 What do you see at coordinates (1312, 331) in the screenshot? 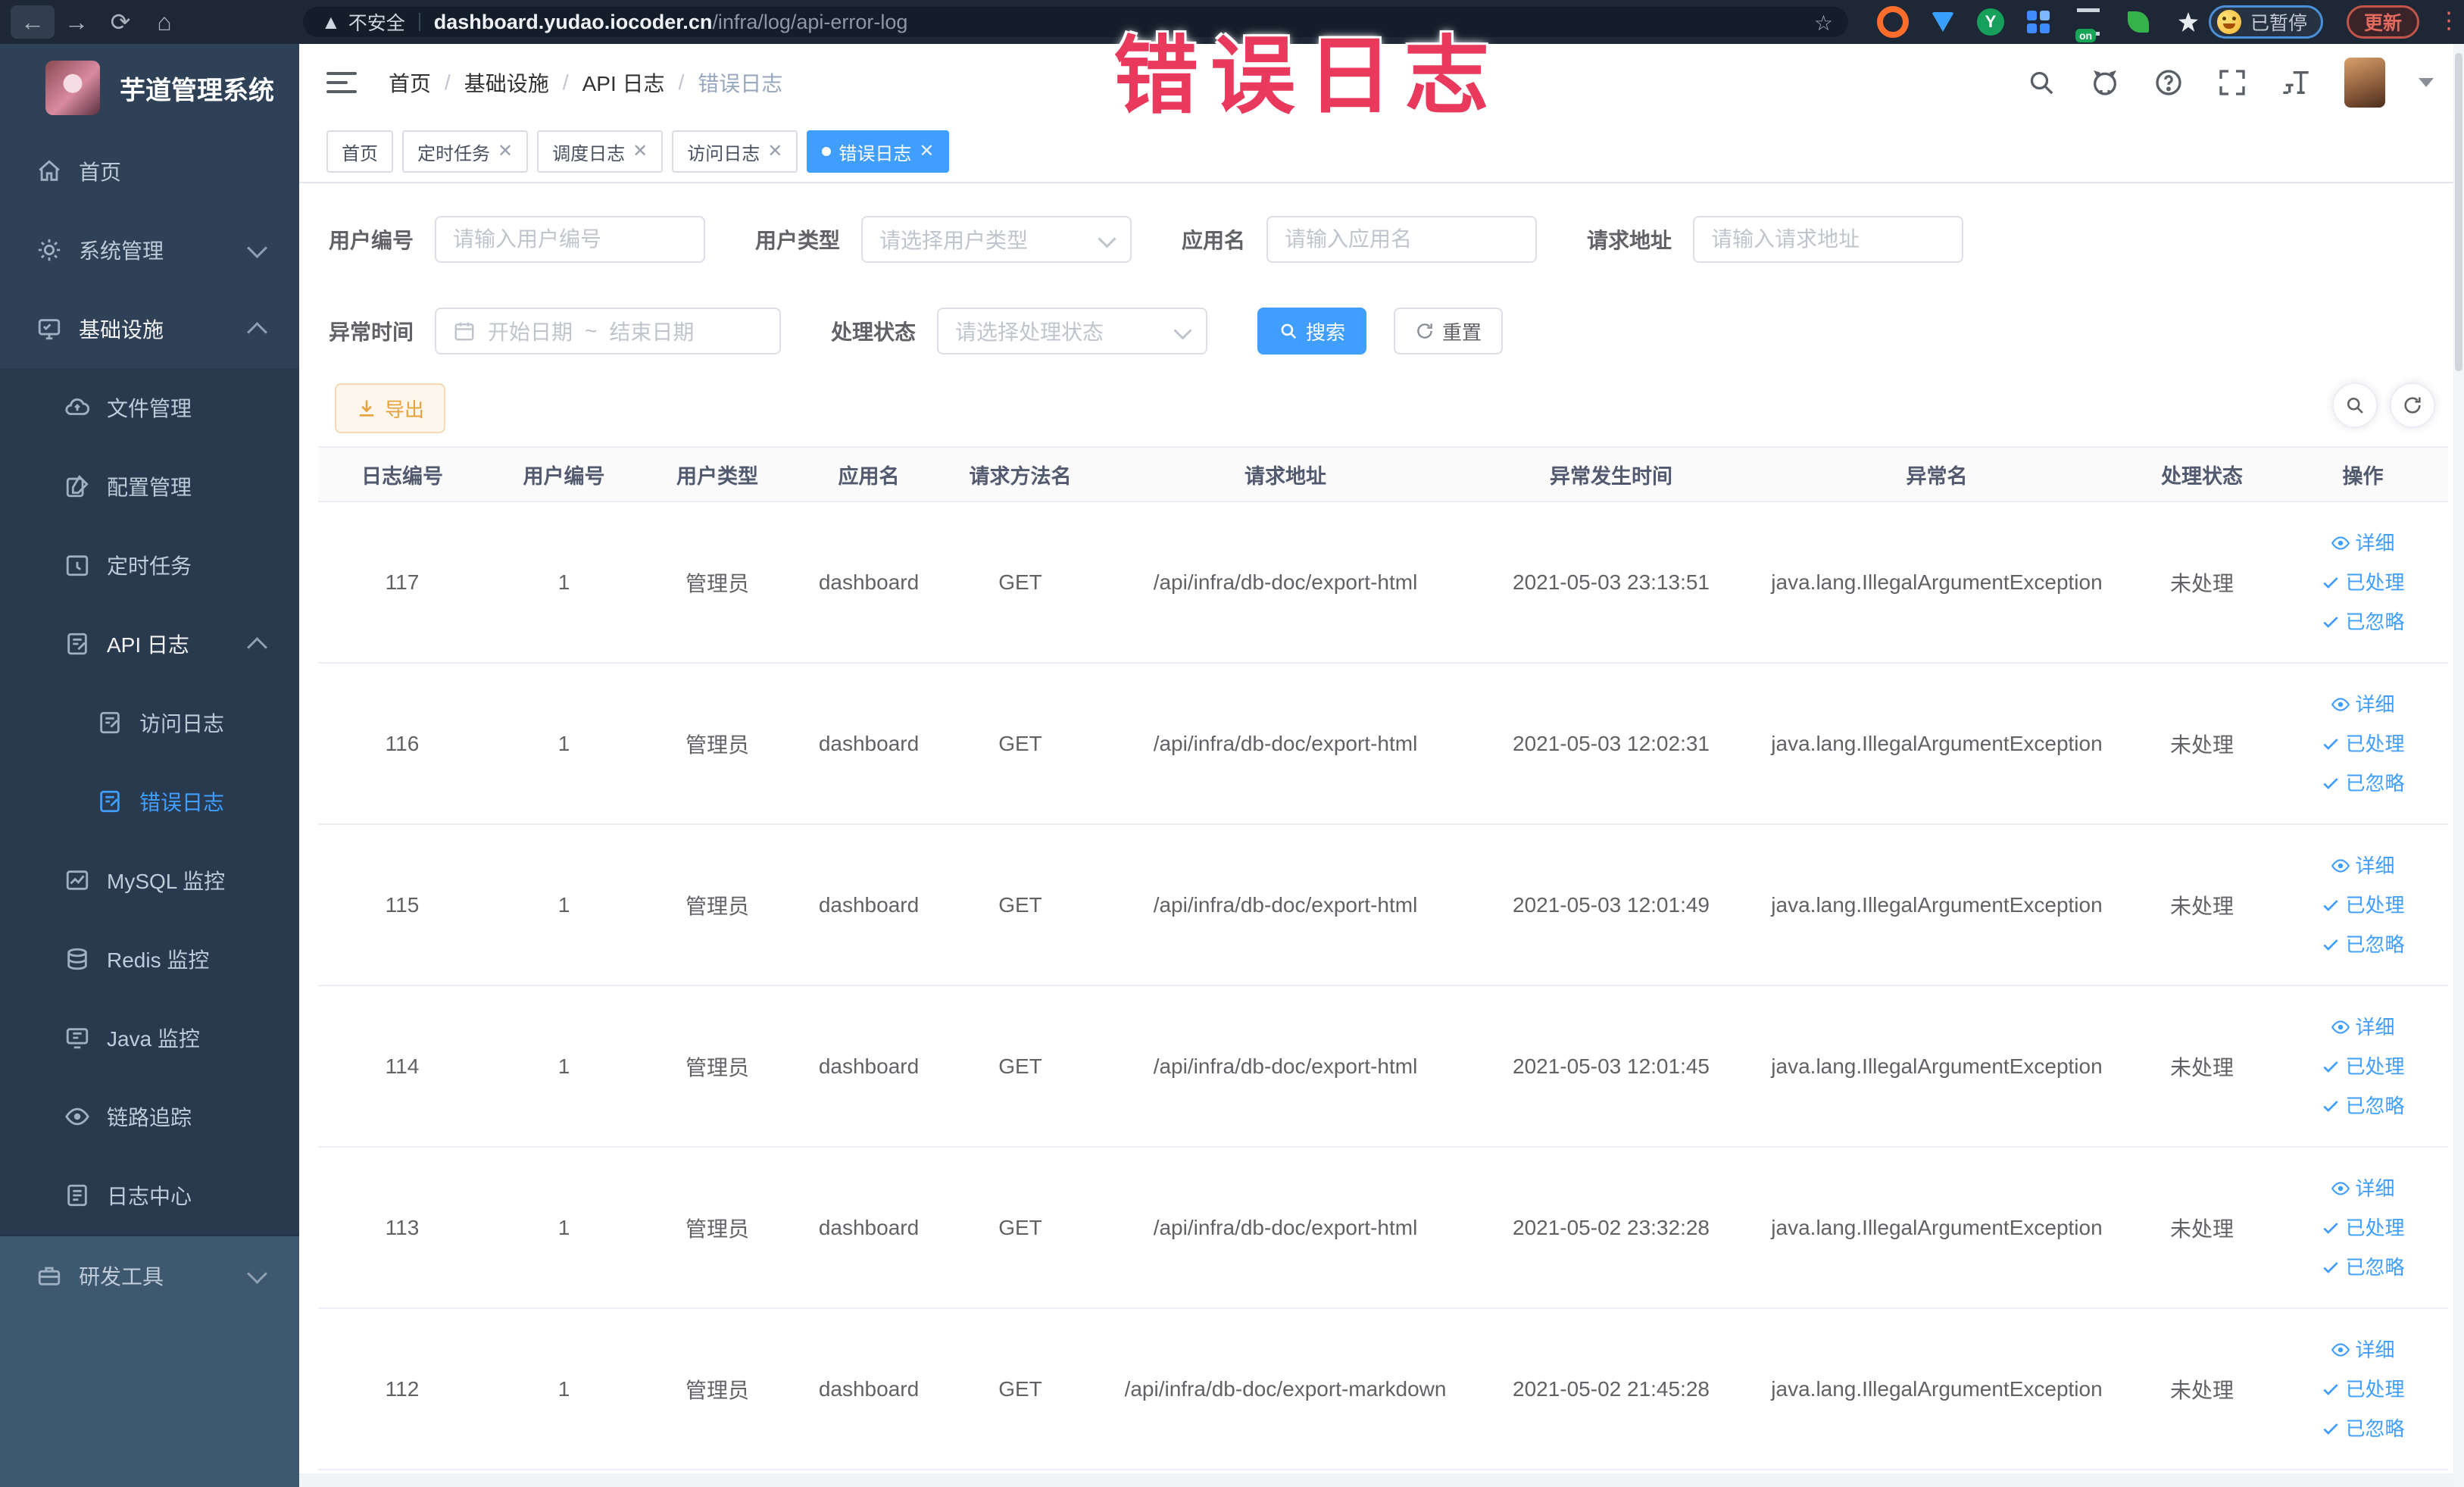
I see `search-button: 搜索` at bounding box center [1312, 331].